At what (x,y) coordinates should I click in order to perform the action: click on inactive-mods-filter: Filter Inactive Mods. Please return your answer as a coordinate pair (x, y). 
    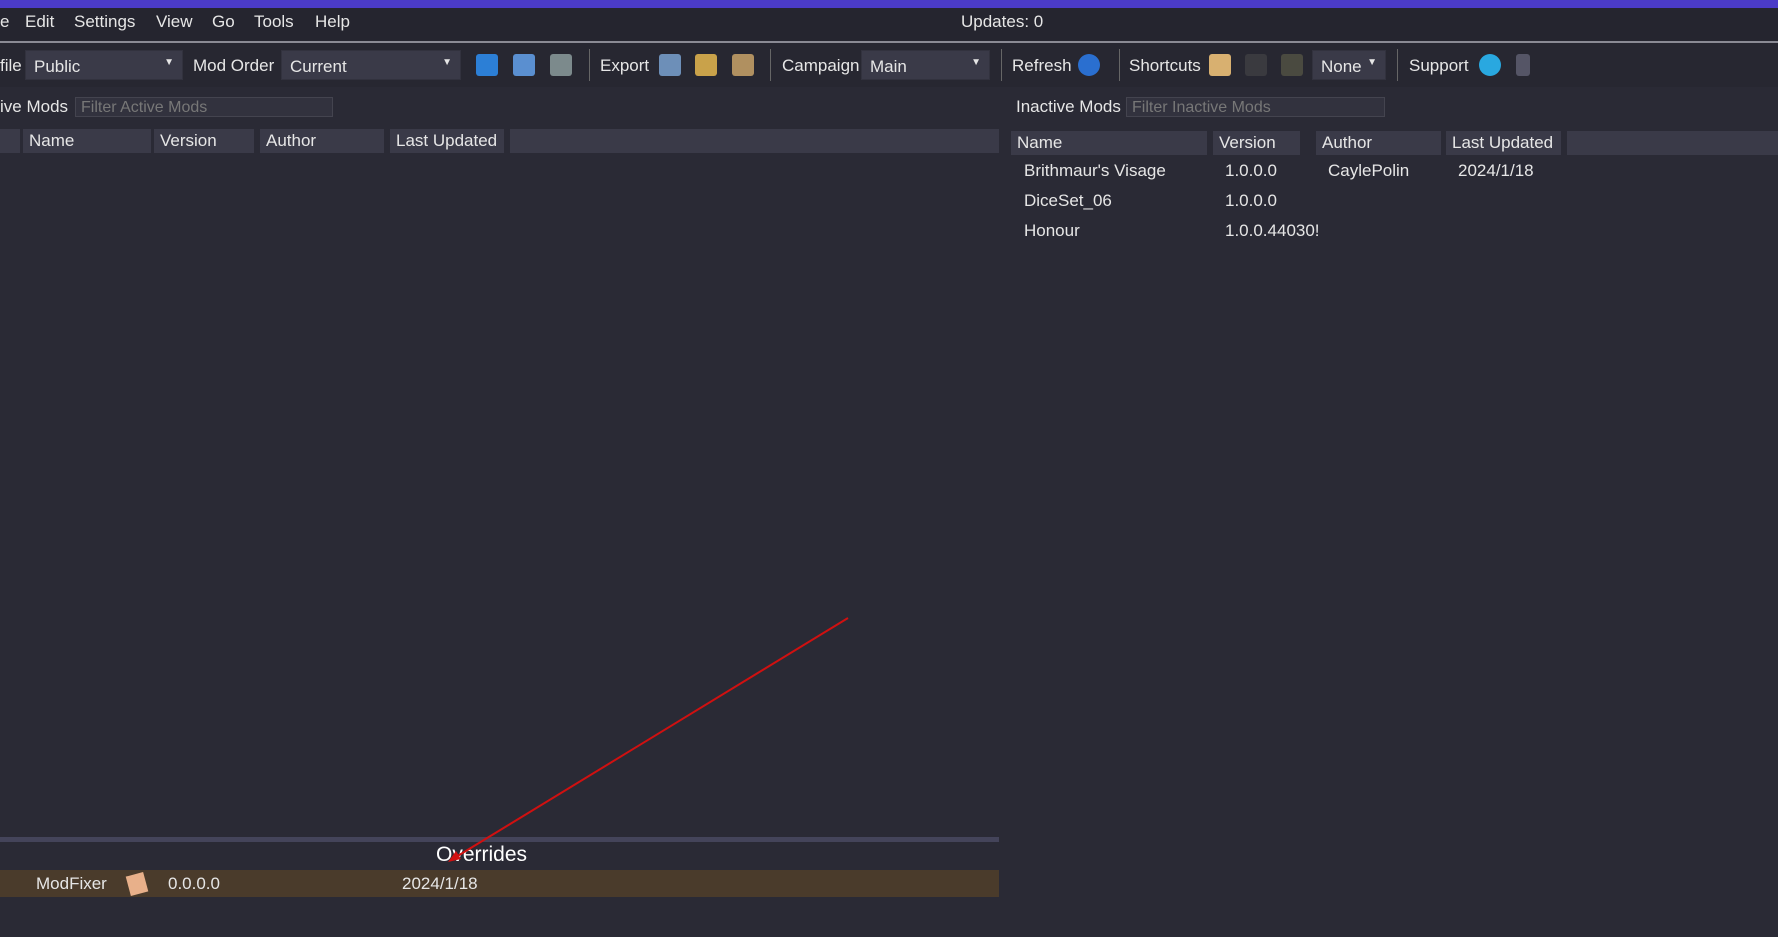
    Looking at the image, I should click on (1255, 107).